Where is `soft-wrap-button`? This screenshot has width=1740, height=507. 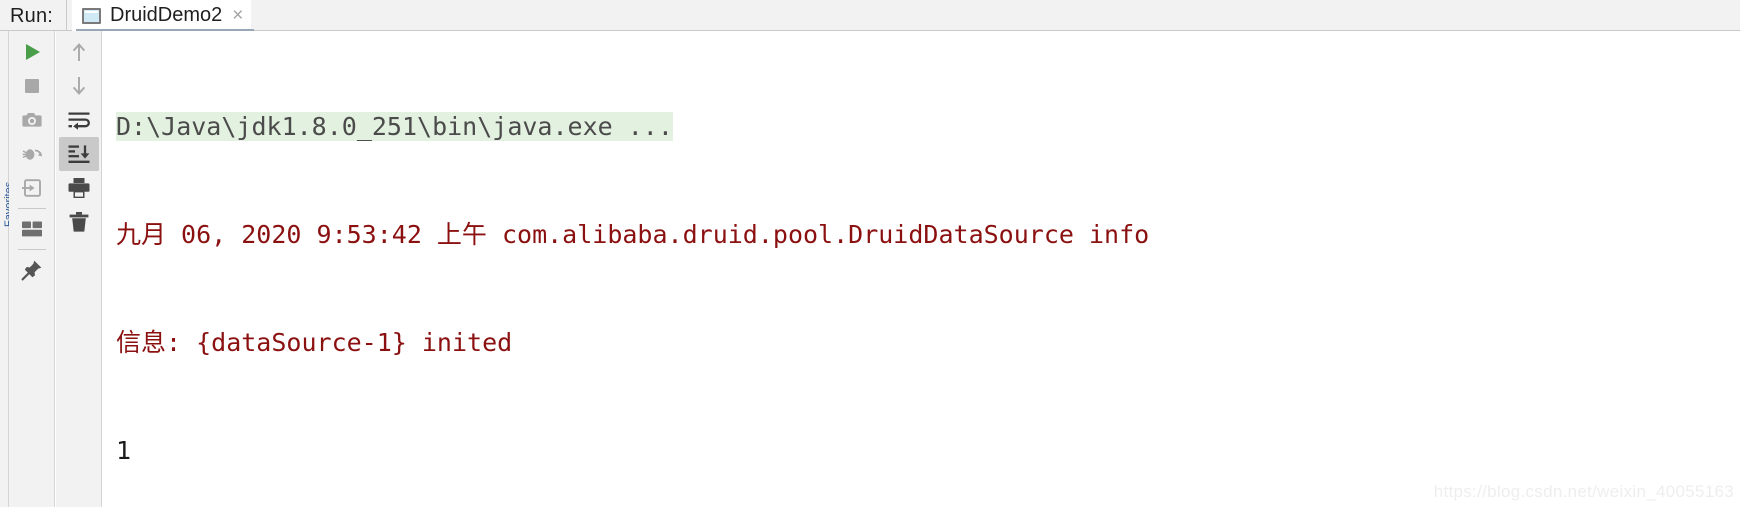
soft-wrap-button is located at coordinates (79, 120).